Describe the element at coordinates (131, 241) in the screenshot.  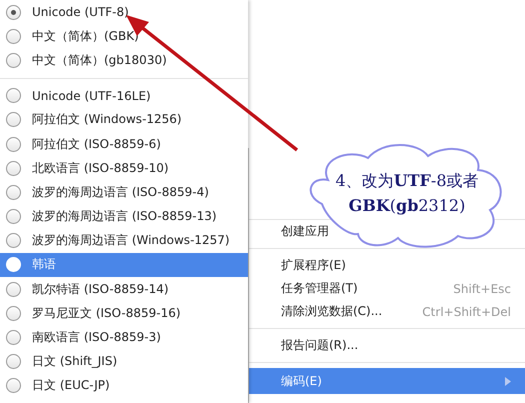
I see `menu-item-label: 波罗的海周边语言 (Windows-1257)` at that location.